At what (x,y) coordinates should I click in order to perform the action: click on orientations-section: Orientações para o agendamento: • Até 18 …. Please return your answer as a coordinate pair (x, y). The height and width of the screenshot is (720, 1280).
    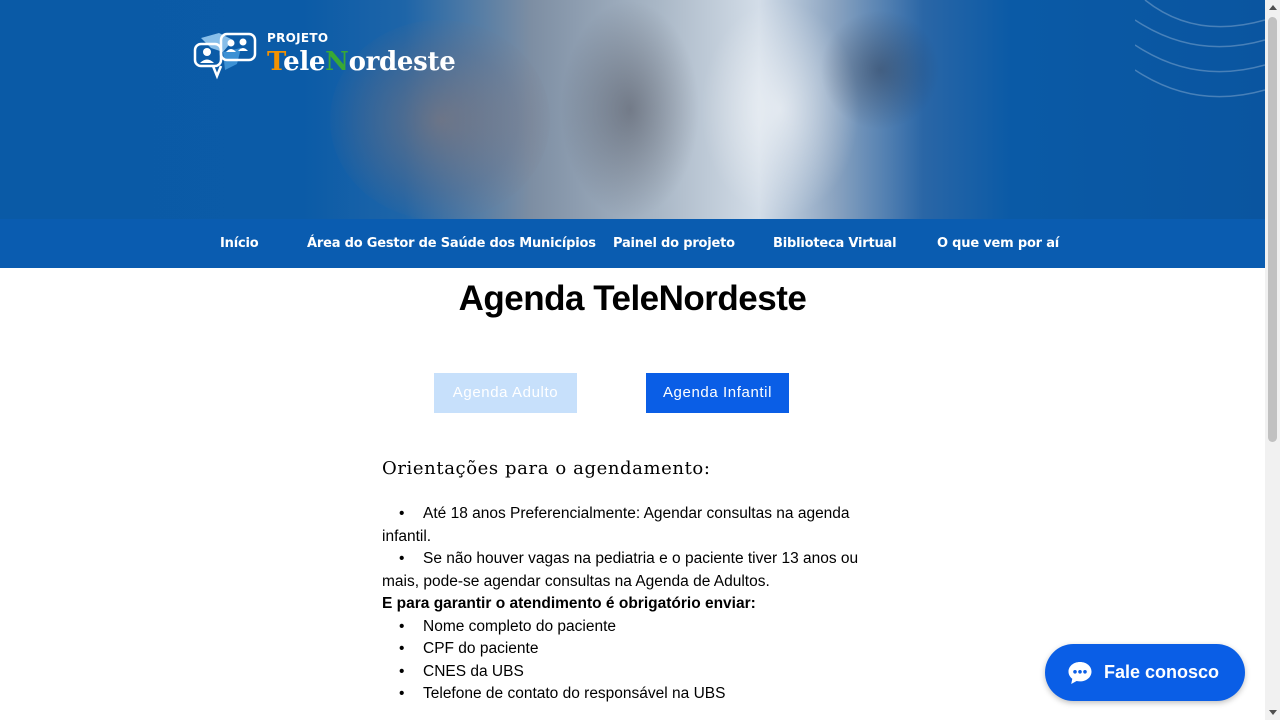
    Looking at the image, I should click on (632, 582).